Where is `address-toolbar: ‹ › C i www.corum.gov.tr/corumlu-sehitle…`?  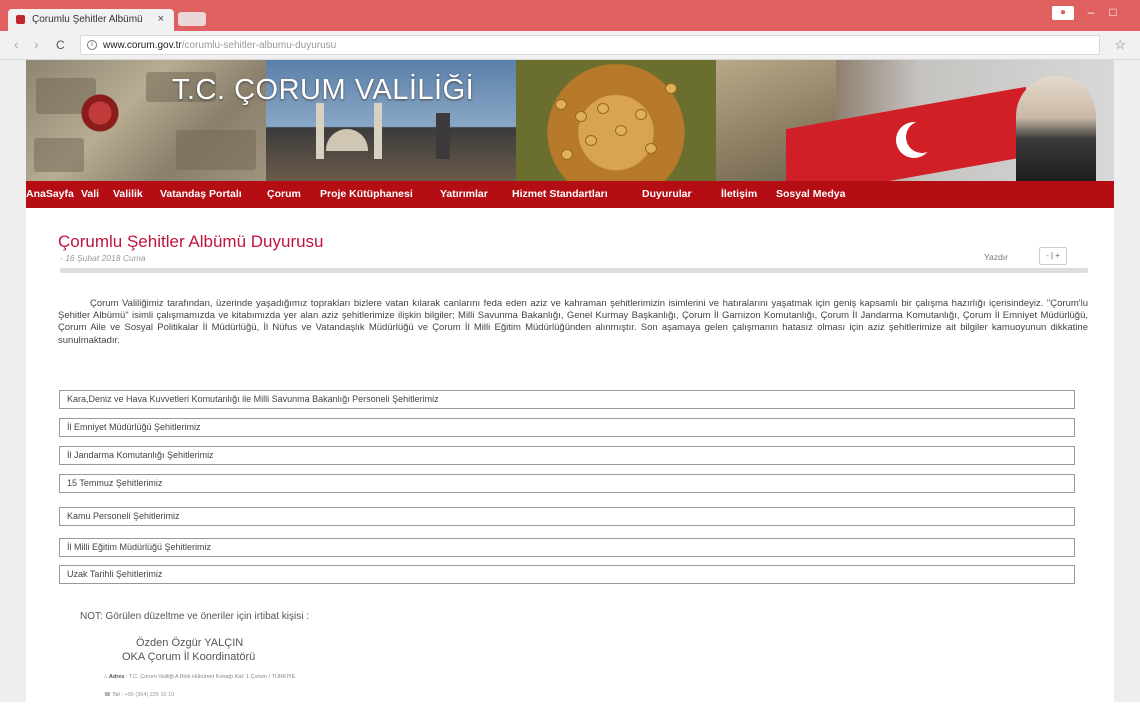 address-toolbar: ‹ › C i www.corum.gov.tr/corumlu-sehitle… is located at coordinates (570, 45).